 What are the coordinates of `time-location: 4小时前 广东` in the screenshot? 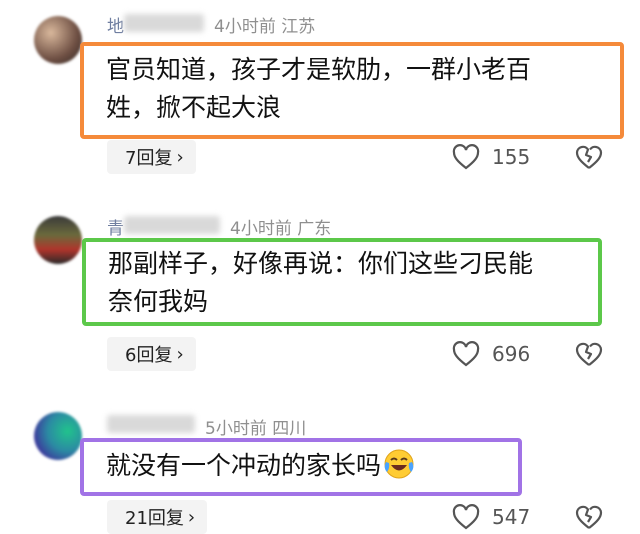 It's located at (281, 229).